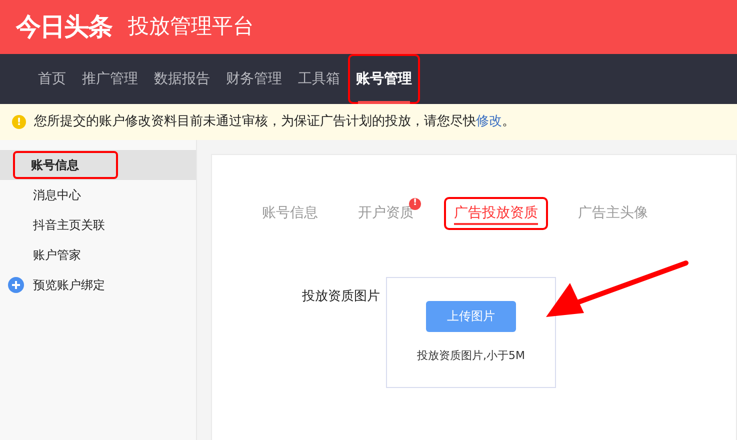 The image size is (737, 440). Describe the element at coordinates (16, 285) in the screenshot. I see `add-icon` at that location.